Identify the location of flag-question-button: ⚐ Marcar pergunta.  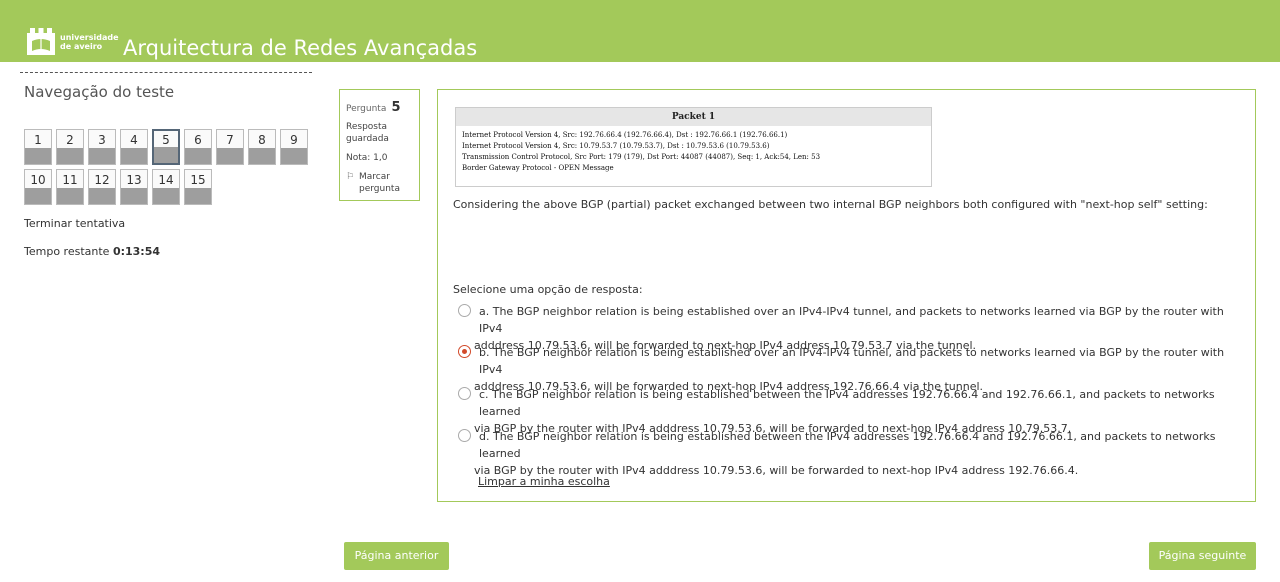
(379, 183).